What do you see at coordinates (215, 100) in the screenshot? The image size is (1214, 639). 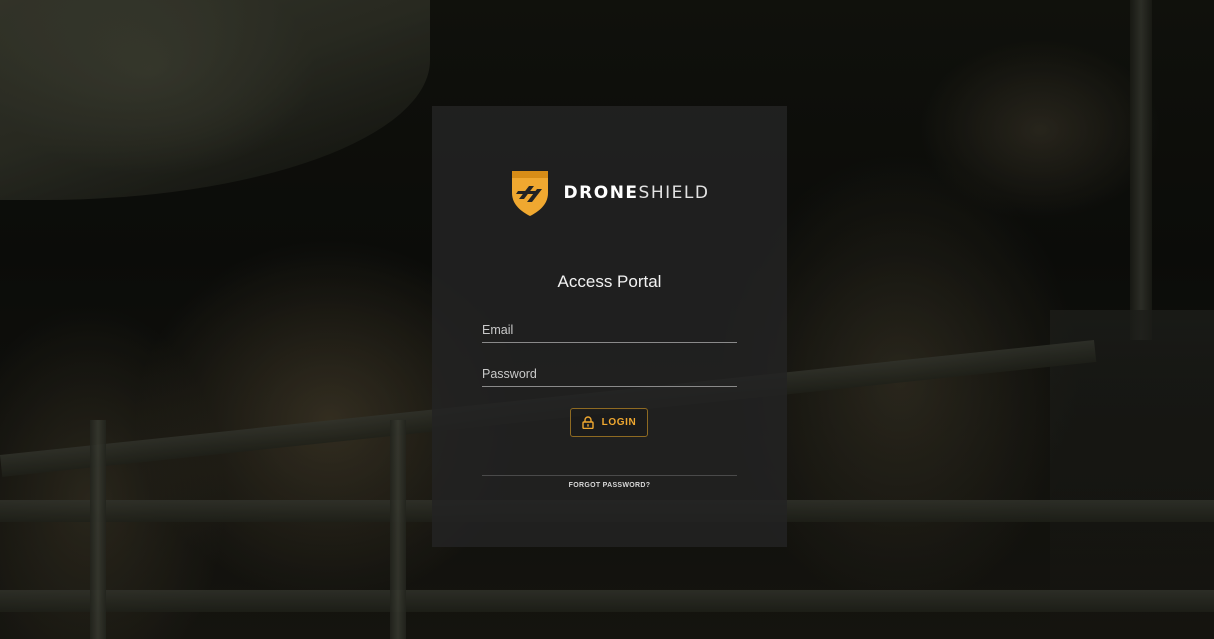 I see `background-photo-tarp` at bounding box center [215, 100].